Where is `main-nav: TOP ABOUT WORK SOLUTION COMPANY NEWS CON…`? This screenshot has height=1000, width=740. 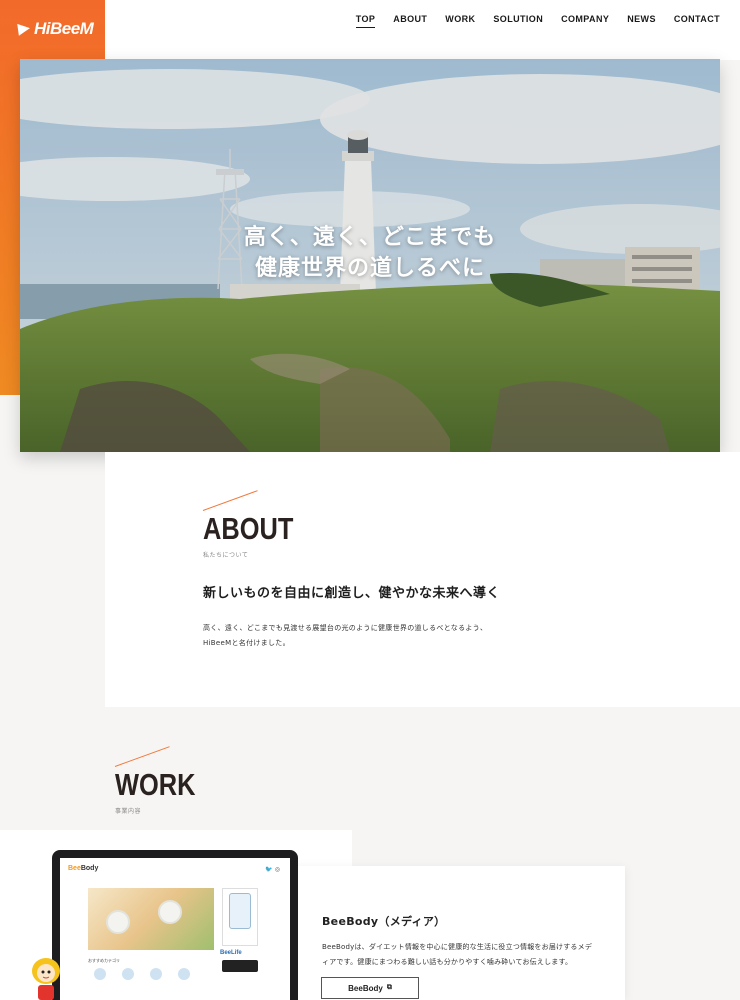 main-nav: TOP ABOUT WORK SOLUTION COMPANY NEWS CON… is located at coordinates (537, 21).